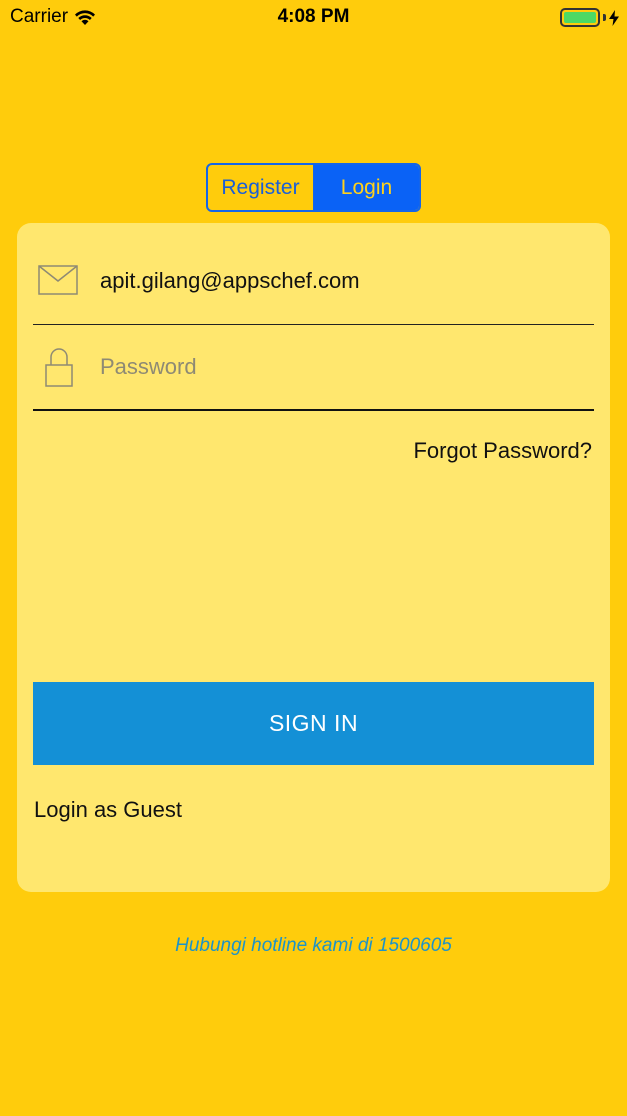 This screenshot has width=627, height=1116. Describe the element at coordinates (604, 17) in the screenshot. I see `battery-tip` at that location.